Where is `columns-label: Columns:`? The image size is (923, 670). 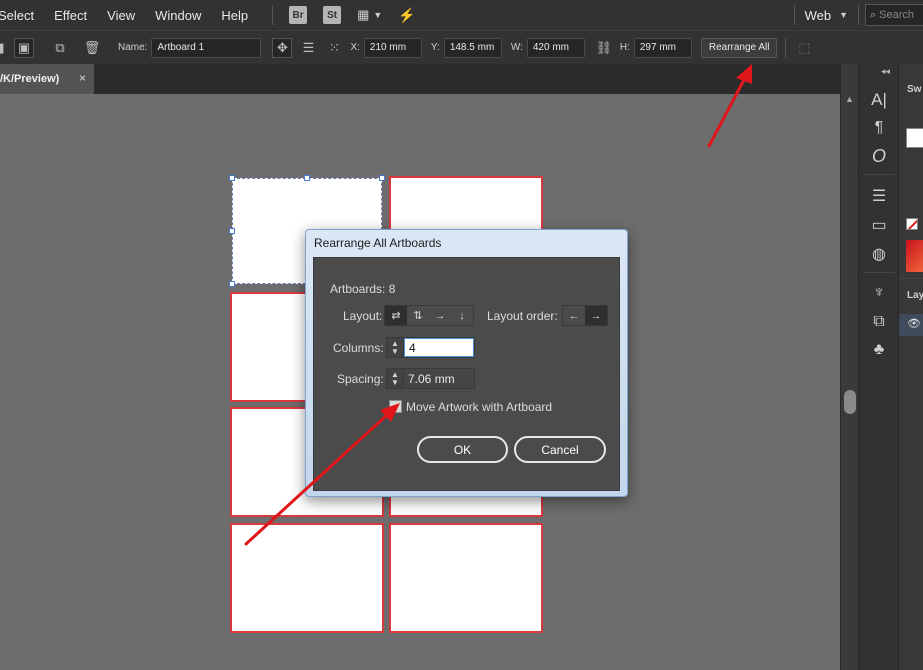
columns-label: Columns: is located at coordinates (358, 348).